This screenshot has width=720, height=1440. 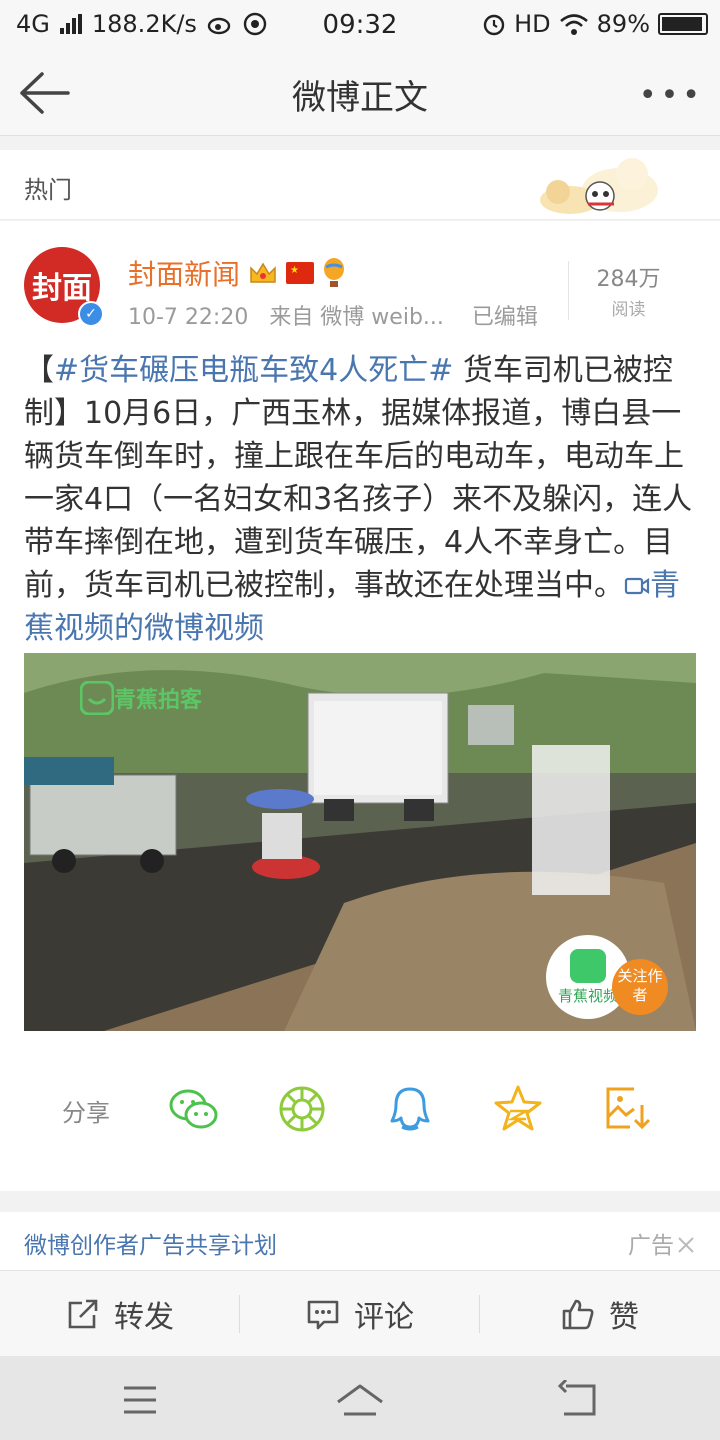 What do you see at coordinates (651, 1246) in the screenshot?
I see `ad-tag: 广告` at bounding box center [651, 1246].